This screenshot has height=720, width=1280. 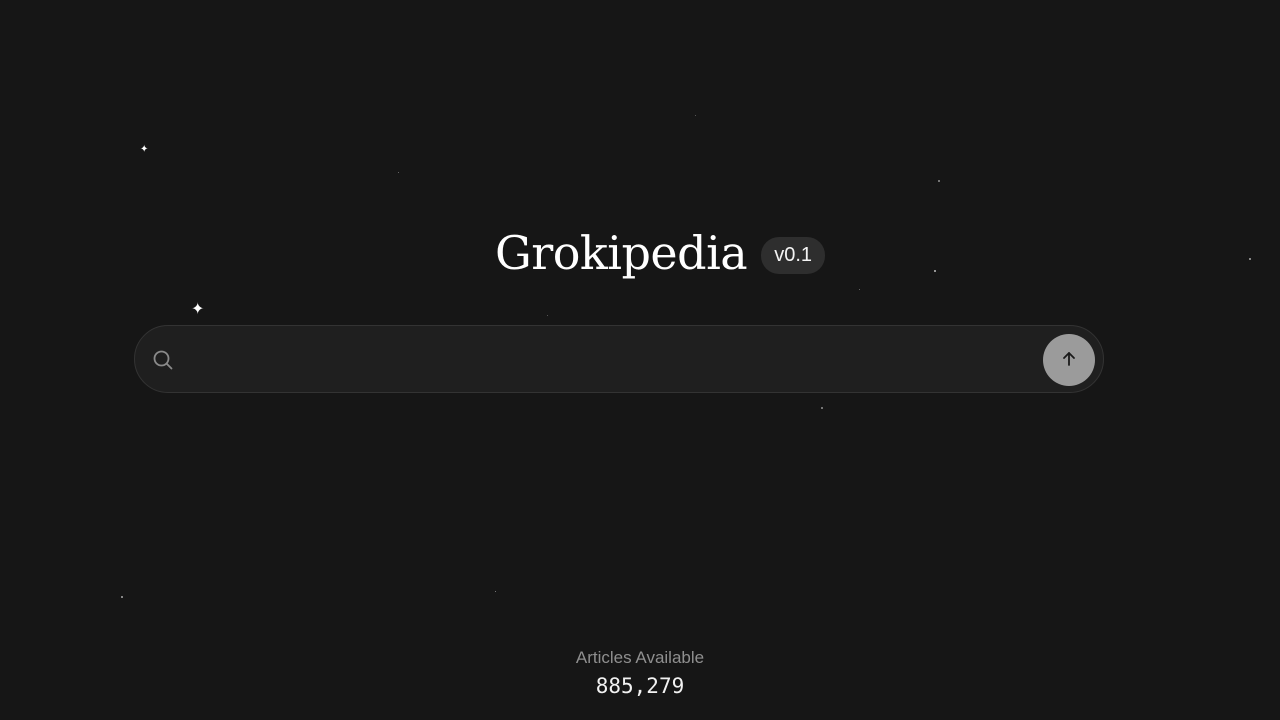 What do you see at coordinates (640, 686) in the screenshot?
I see `article-count: 885,279` at bounding box center [640, 686].